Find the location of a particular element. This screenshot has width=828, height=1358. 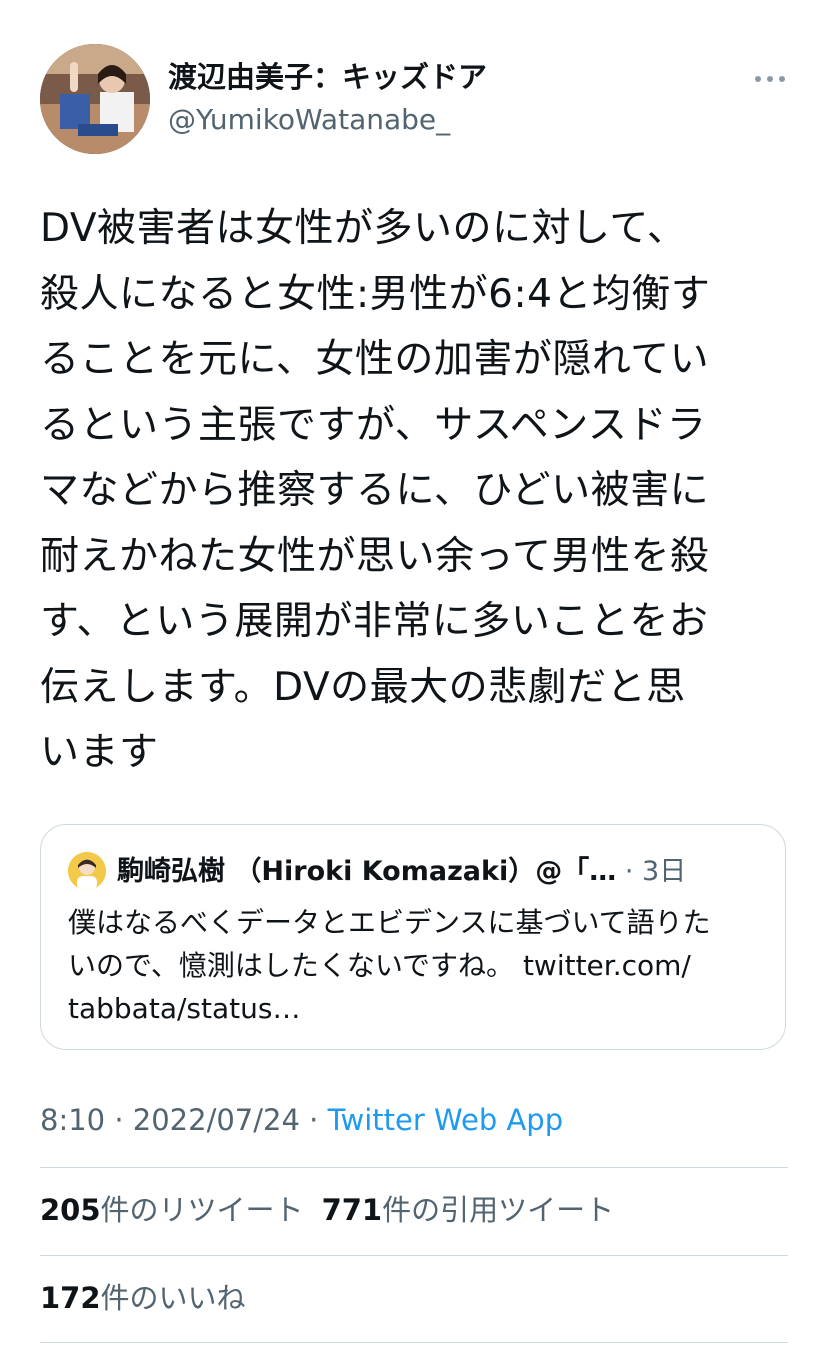

likes-count: 172 is located at coordinates (70, 1298).